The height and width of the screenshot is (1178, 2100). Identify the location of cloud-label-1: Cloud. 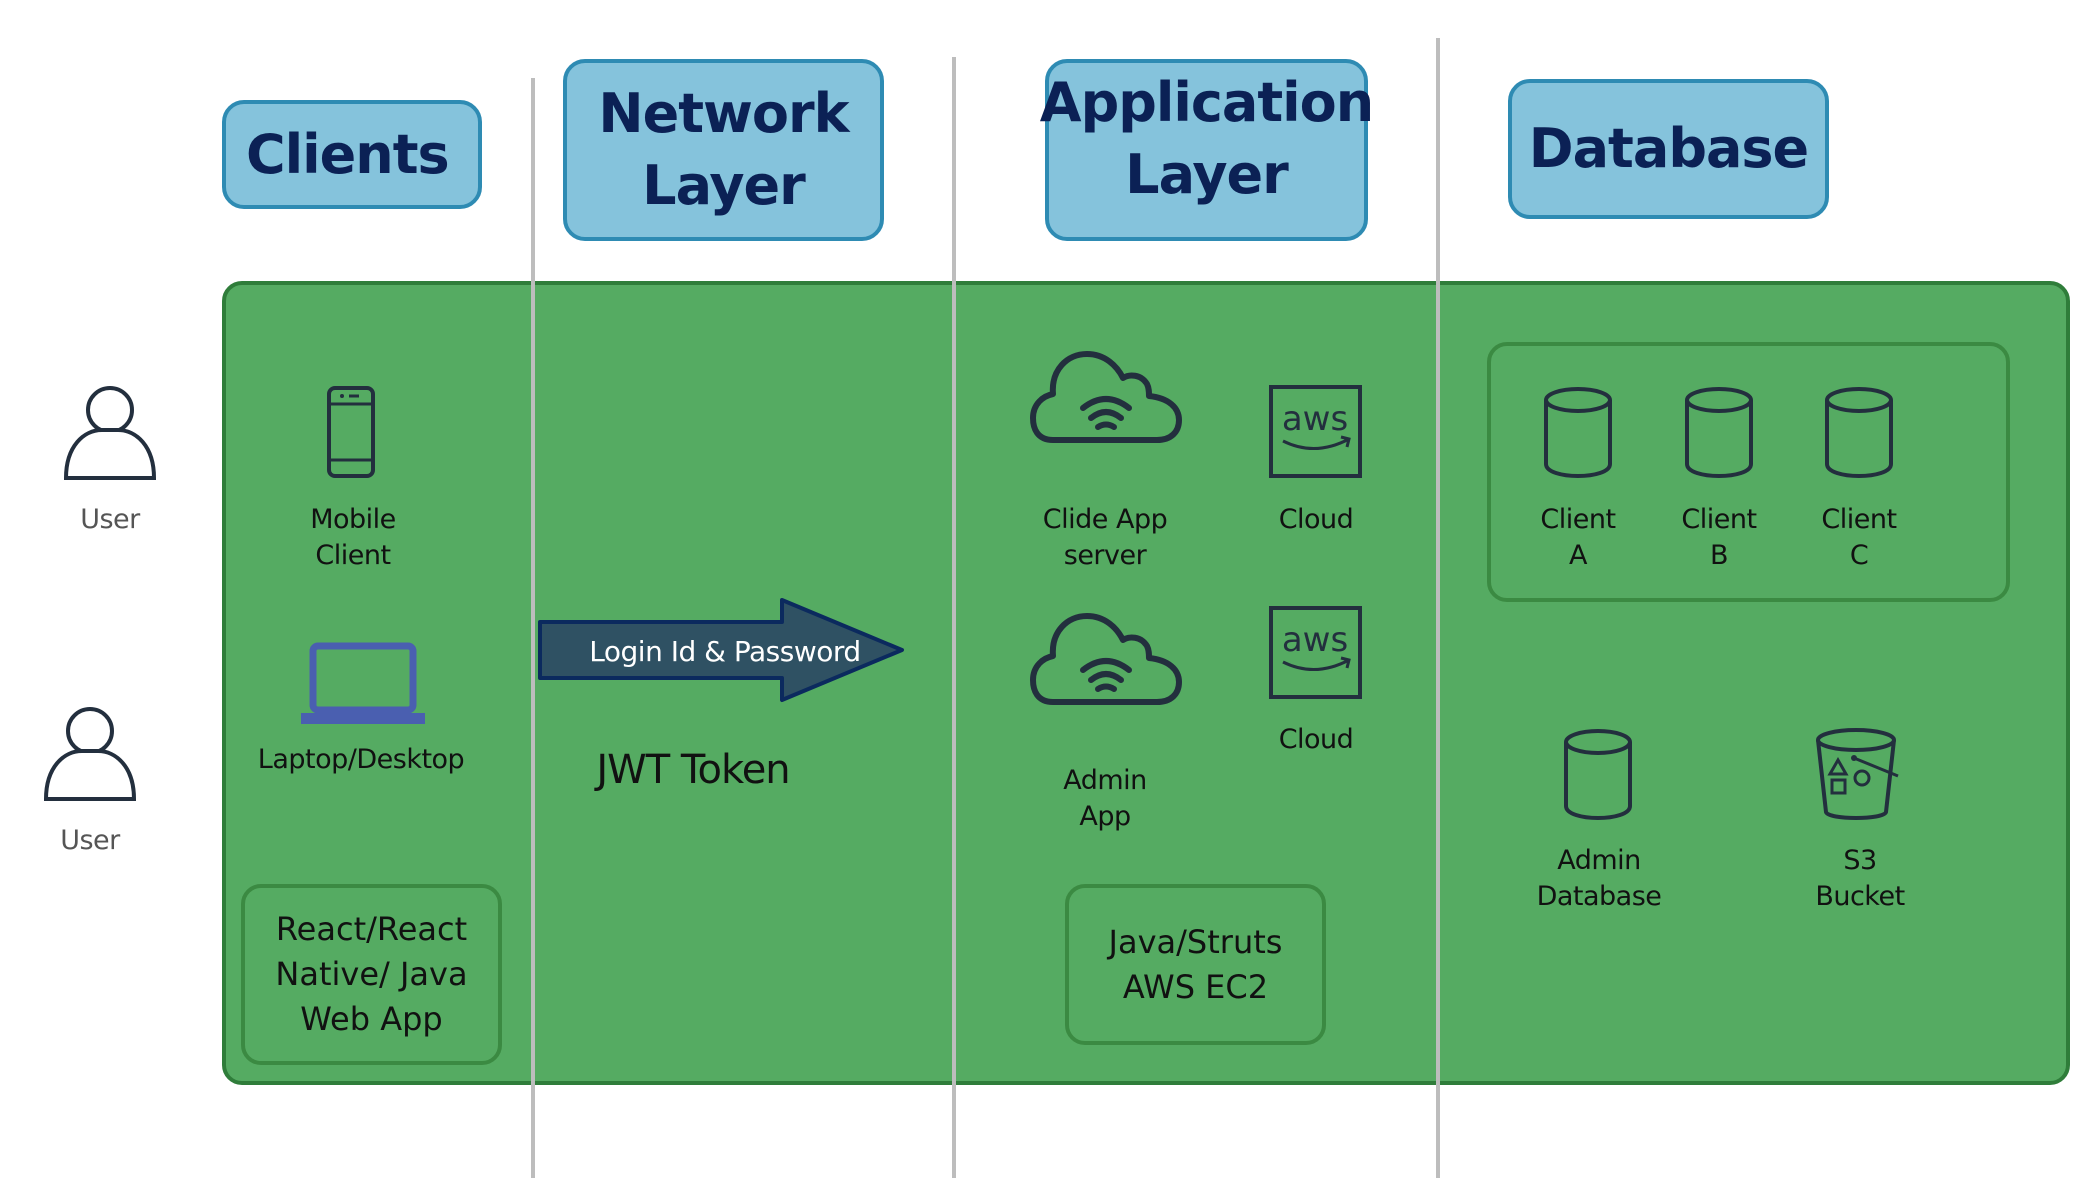
(1316, 519).